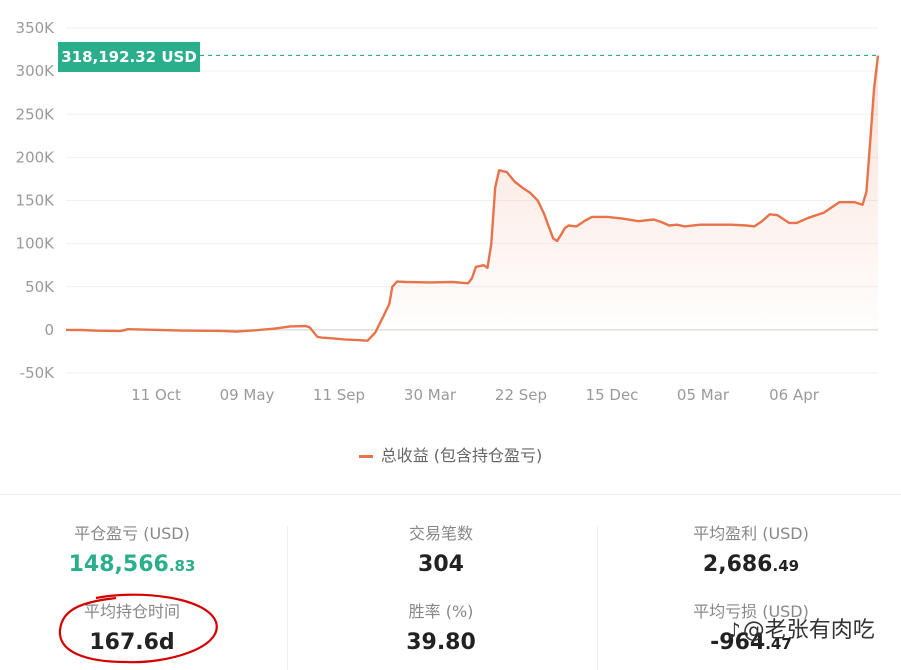 The width and height of the screenshot is (901, 670). Describe the element at coordinates (450, 494) in the screenshot. I see `divider` at that location.